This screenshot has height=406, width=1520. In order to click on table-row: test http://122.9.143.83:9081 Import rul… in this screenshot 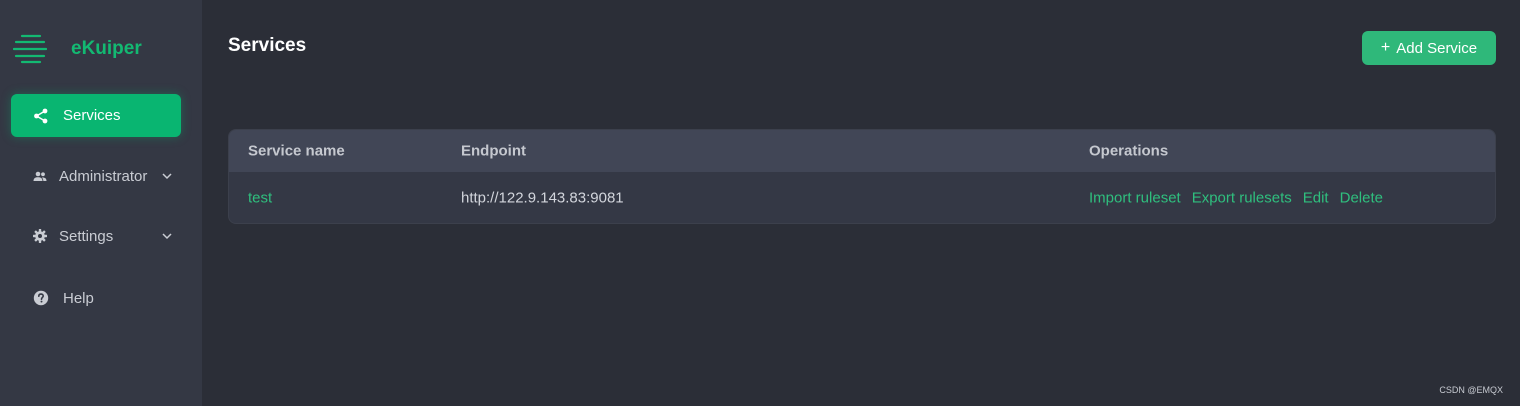, I will do `click(862, 197)`.